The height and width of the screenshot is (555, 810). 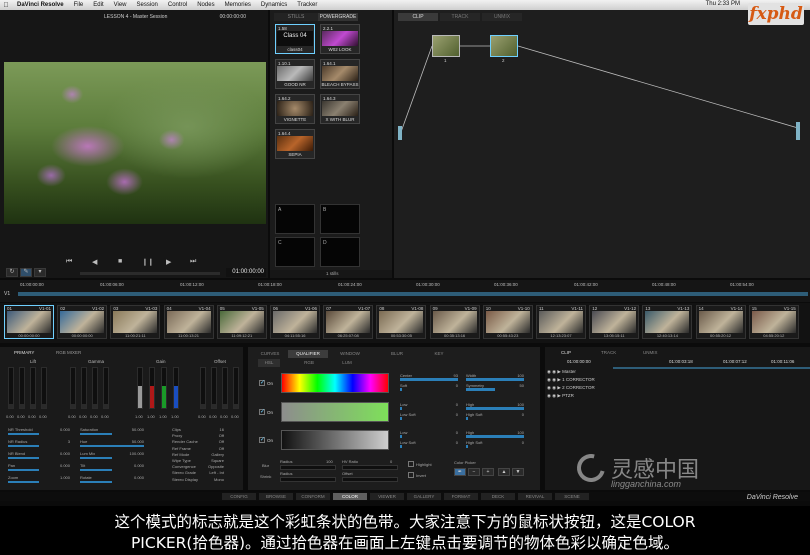 I want to click on keyframe-row-corrector-1: ◉ ◉ ▶ 1 CORRECTOR, so click(x=571, y=380).